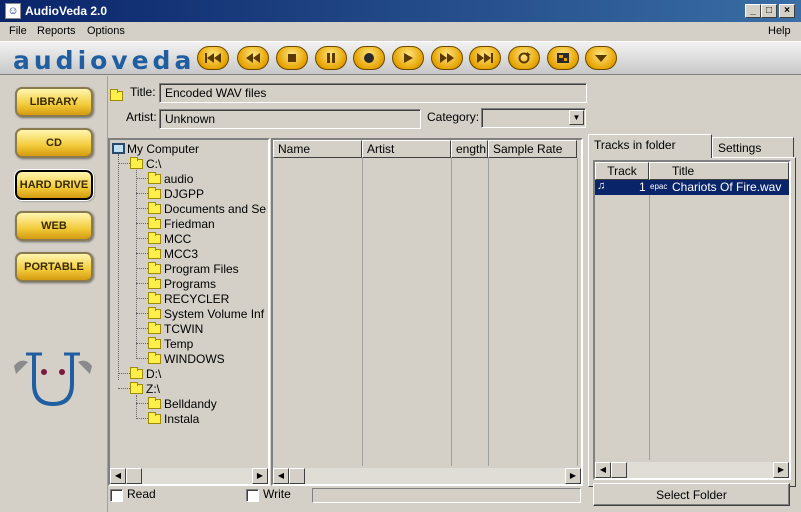 The image size is (801, 512). Describe the element at coordinates (253, 58) in the screenshot. I see `rewind-button` at that location.